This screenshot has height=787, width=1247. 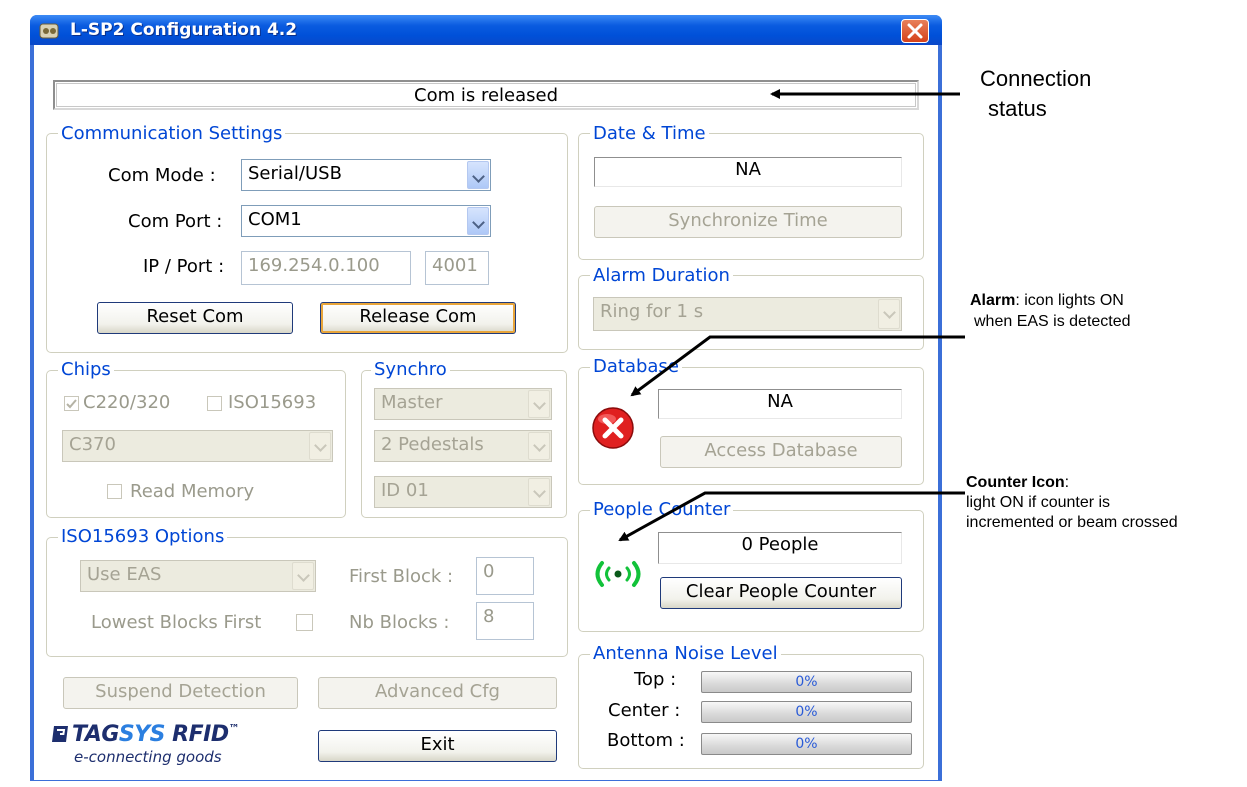 I want to click on counter-annotation-line3: incremented or beam crossed, so click(x=1072, y=522).